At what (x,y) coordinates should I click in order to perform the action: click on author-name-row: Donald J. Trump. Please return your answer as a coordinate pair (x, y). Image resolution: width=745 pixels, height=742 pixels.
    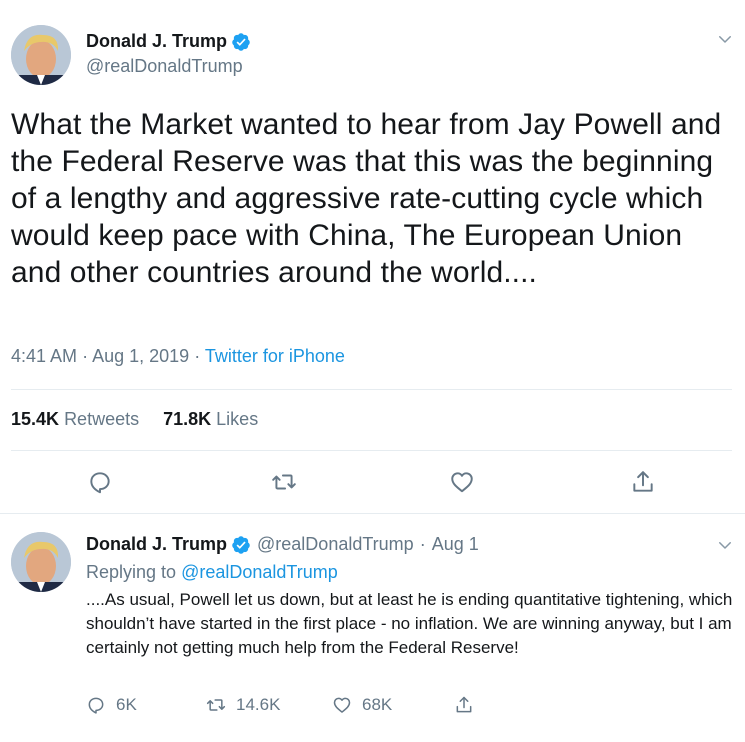
    Looking at the image, I should click on (168, 41).